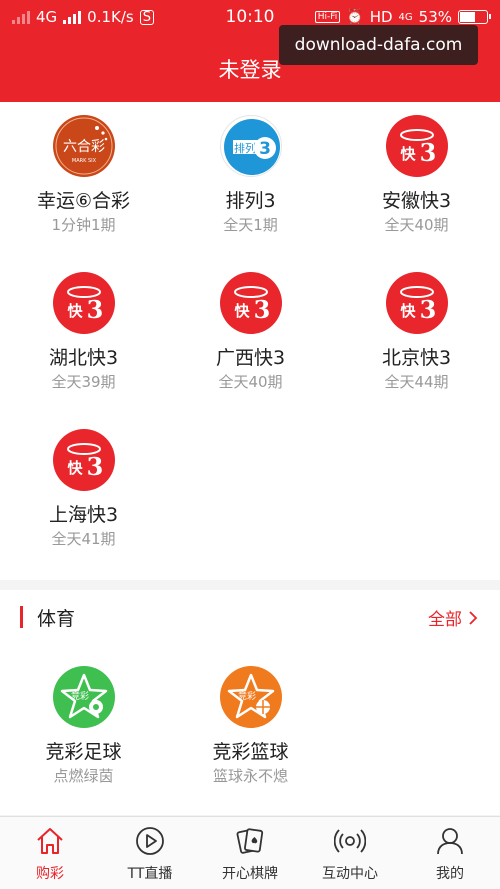 The height and width of the screenshot is (889, 500). I want to click on tab-label: 购彩, so click(50, 874).